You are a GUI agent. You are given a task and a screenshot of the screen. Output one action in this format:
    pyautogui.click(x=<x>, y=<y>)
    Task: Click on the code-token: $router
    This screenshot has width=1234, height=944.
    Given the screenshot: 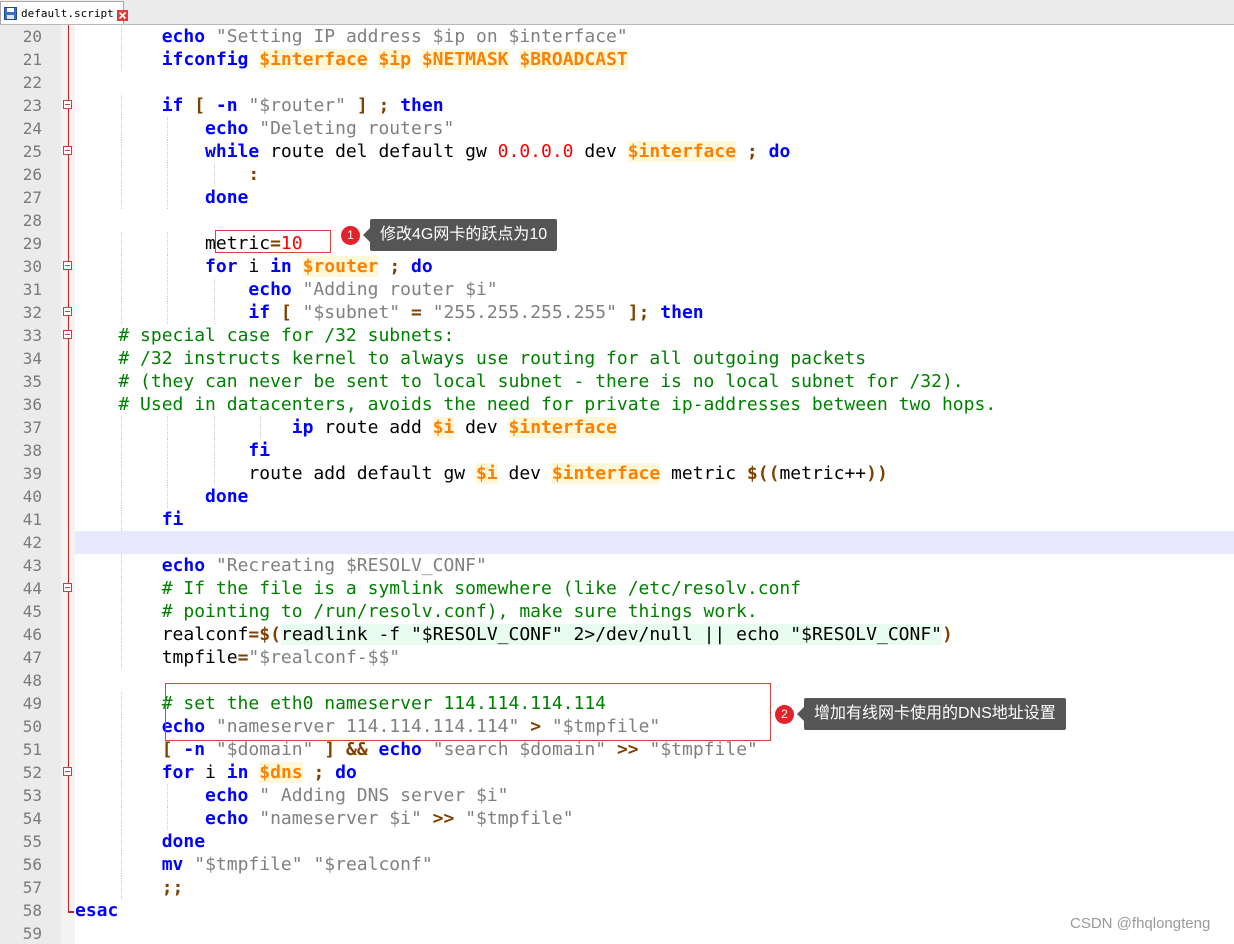 What is the action you would take?
    pyautogui.click(x=340, y=266)
    